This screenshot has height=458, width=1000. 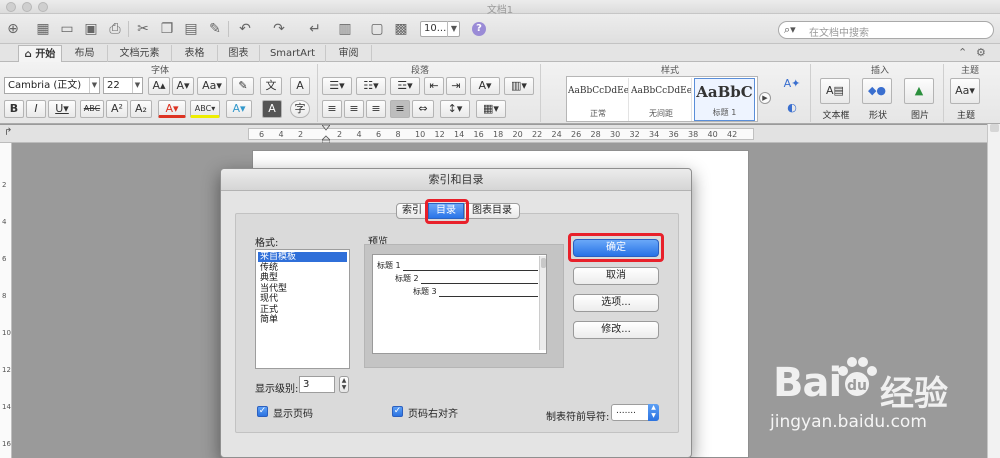 I want to click on template-gallery-icon: ▦, so click(x=43, y=29).